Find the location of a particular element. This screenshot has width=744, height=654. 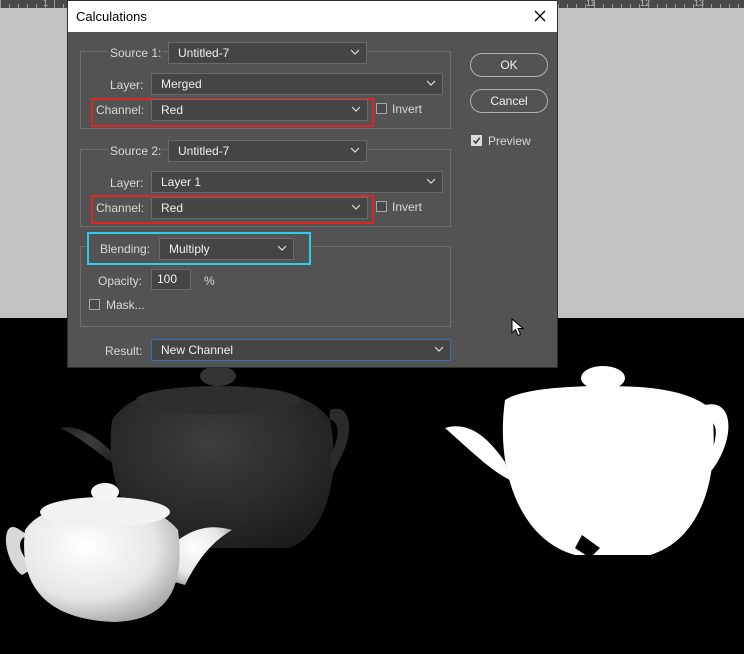

layer1-value: Merged is located at coordinates (181, 84).